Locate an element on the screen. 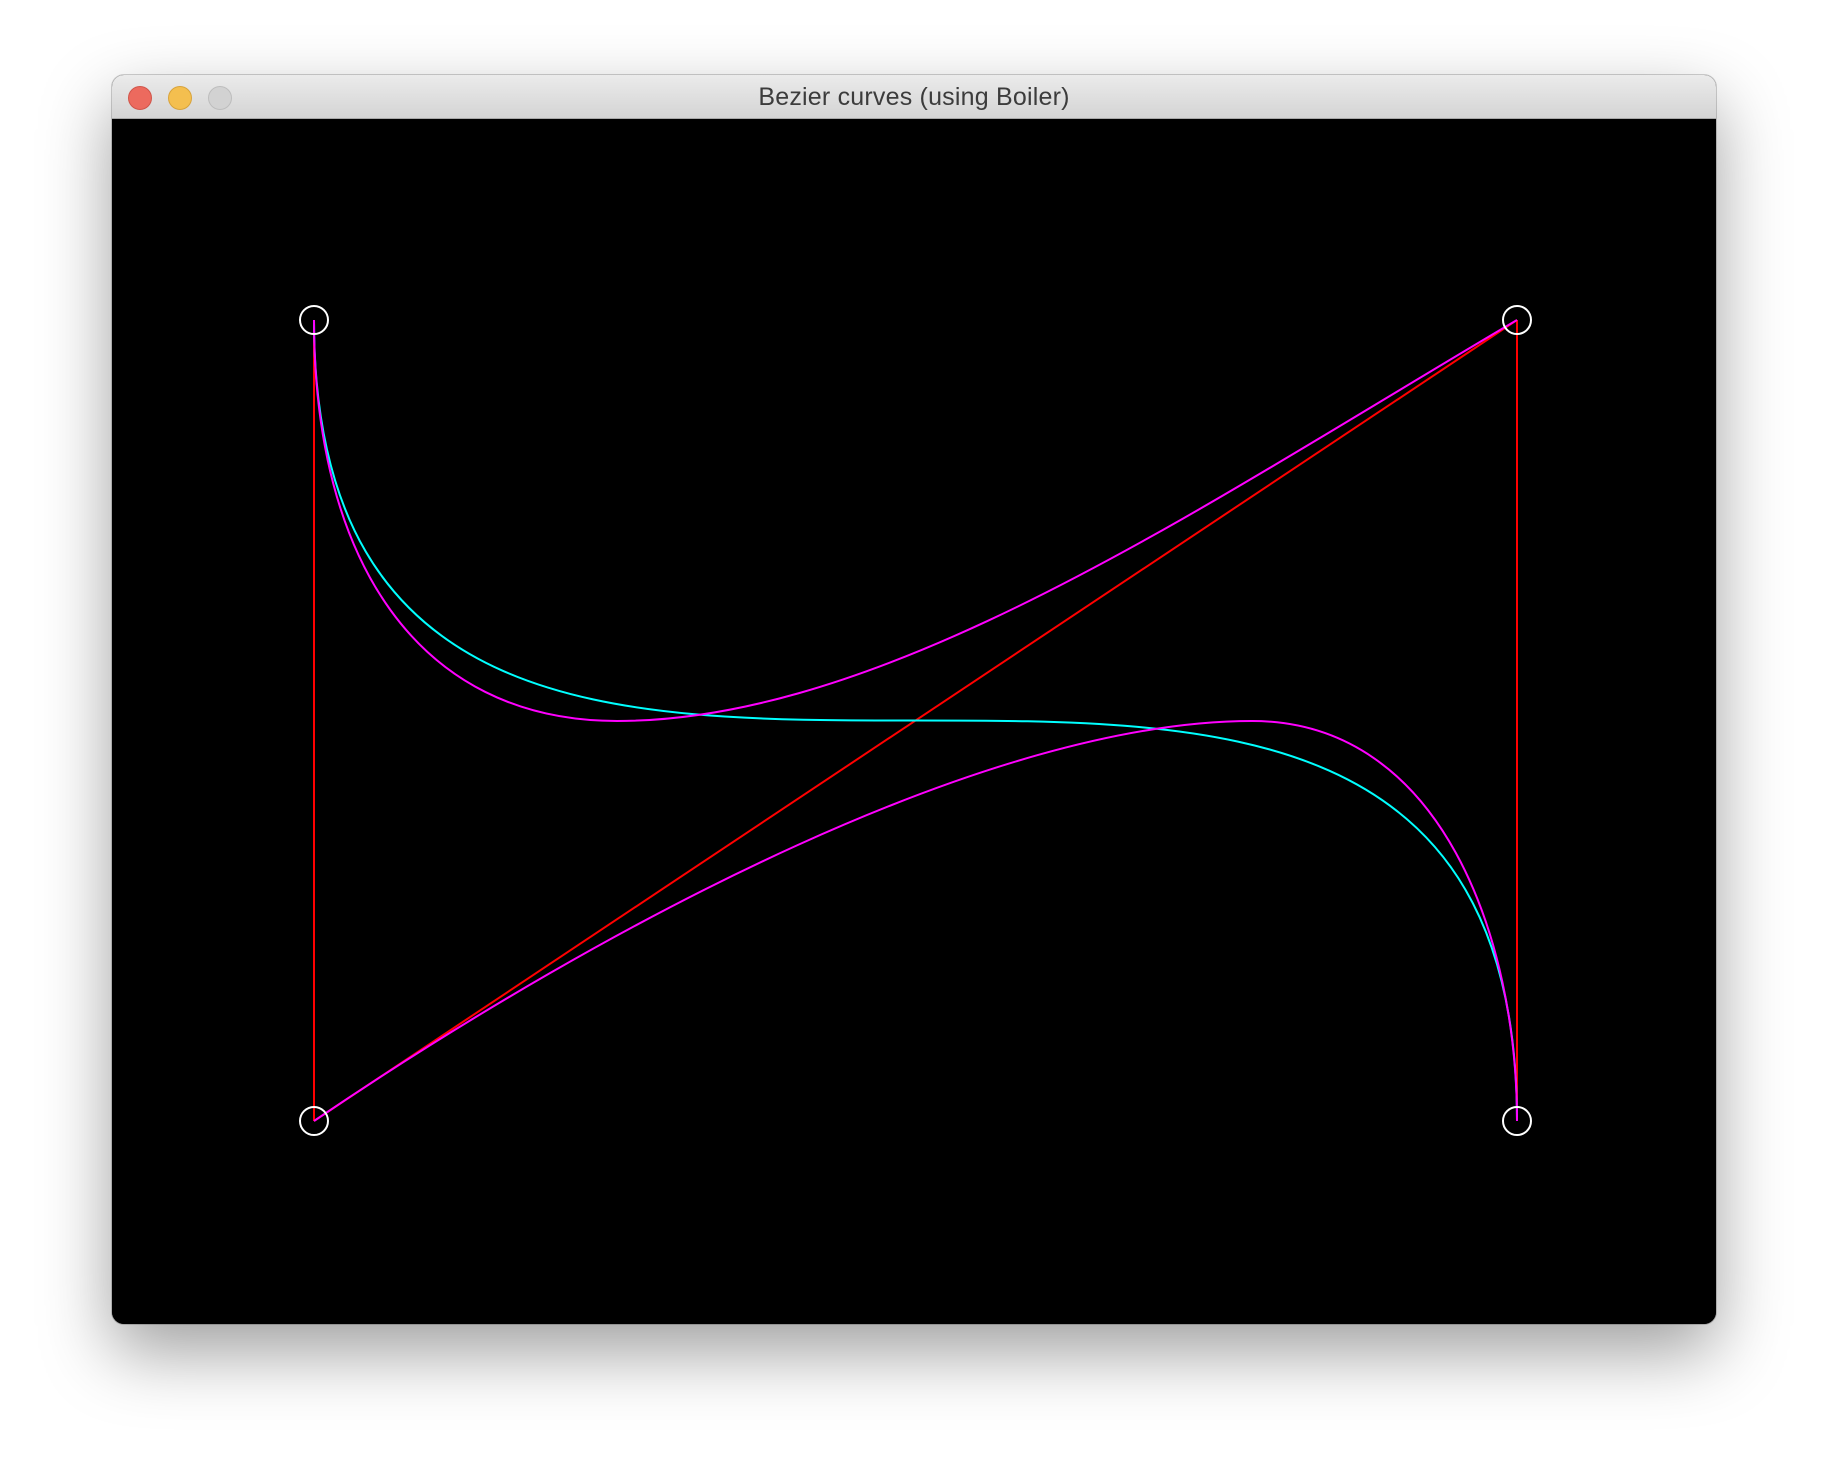  window-title: Bezier curves (using Boiler) is located at coordinates (914, 97).